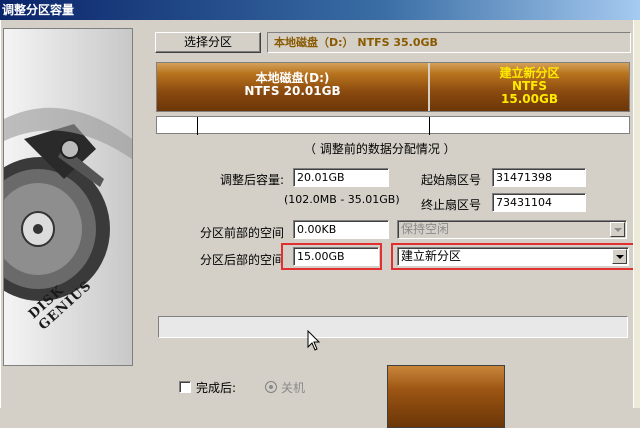 Image resolution: width=640 pixels, height=428 pixels. Describe the element at coordinates (529, 87) in the screenshot. I see `partition-block-new: 建立新分区 NTFS 15.00GB` at that location.